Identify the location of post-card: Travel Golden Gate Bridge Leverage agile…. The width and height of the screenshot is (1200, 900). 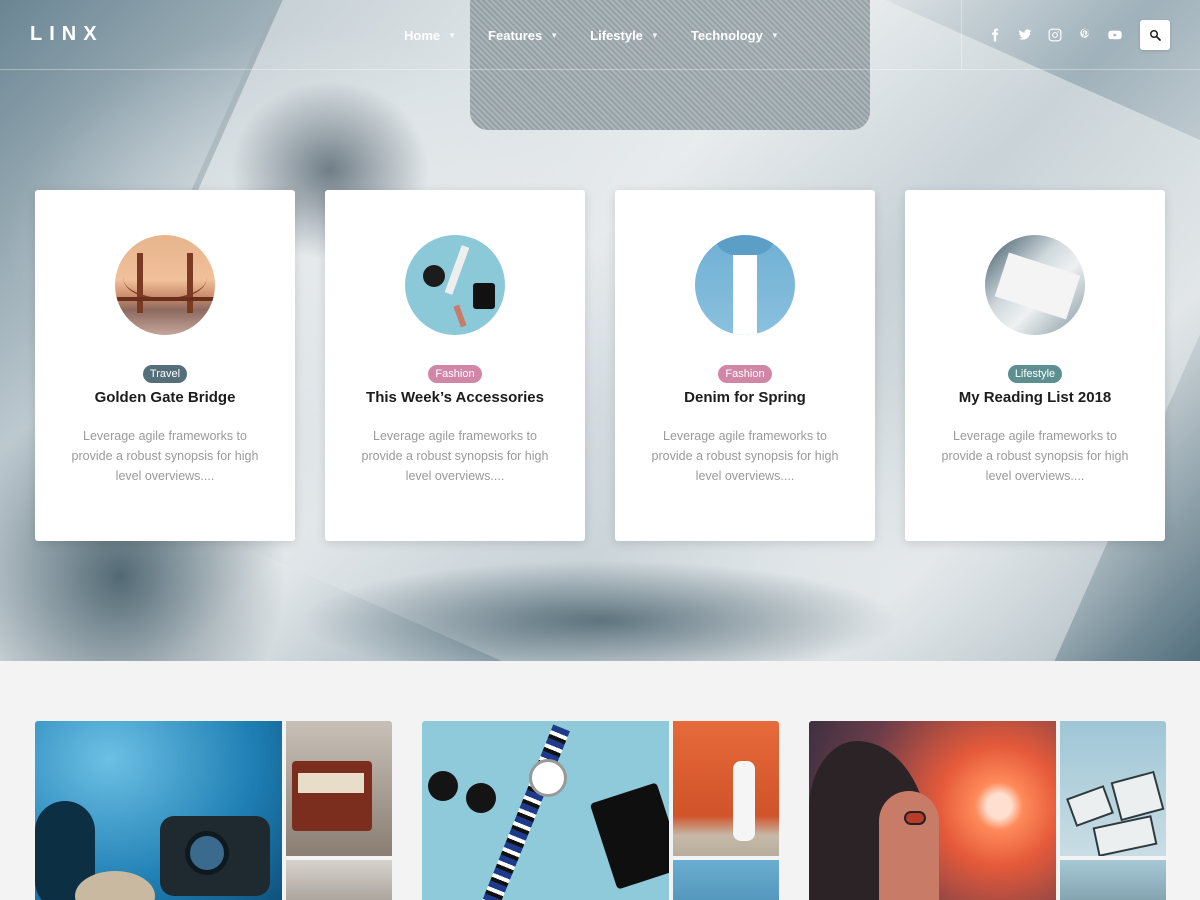
(165, 365).